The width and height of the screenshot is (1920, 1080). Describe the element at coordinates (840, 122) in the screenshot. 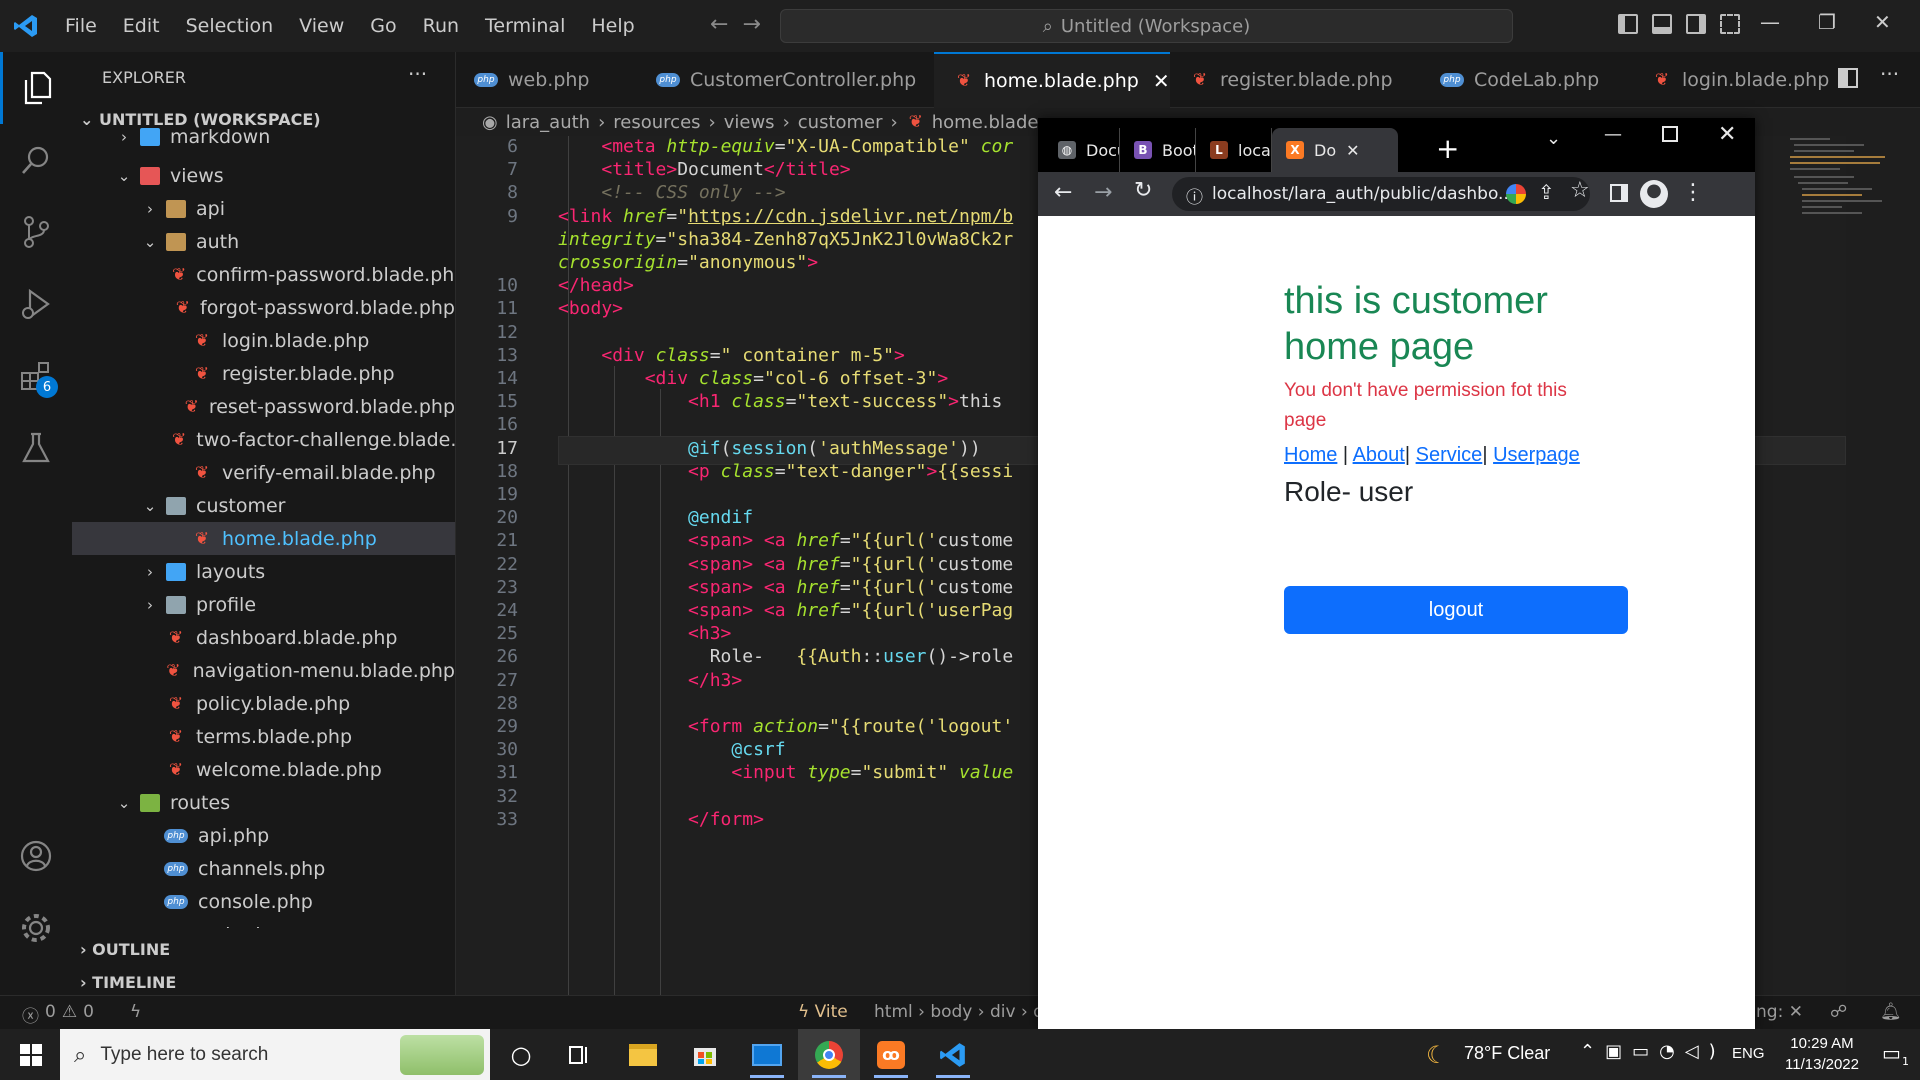

I see `breadcrumb-item: customer` at that location.